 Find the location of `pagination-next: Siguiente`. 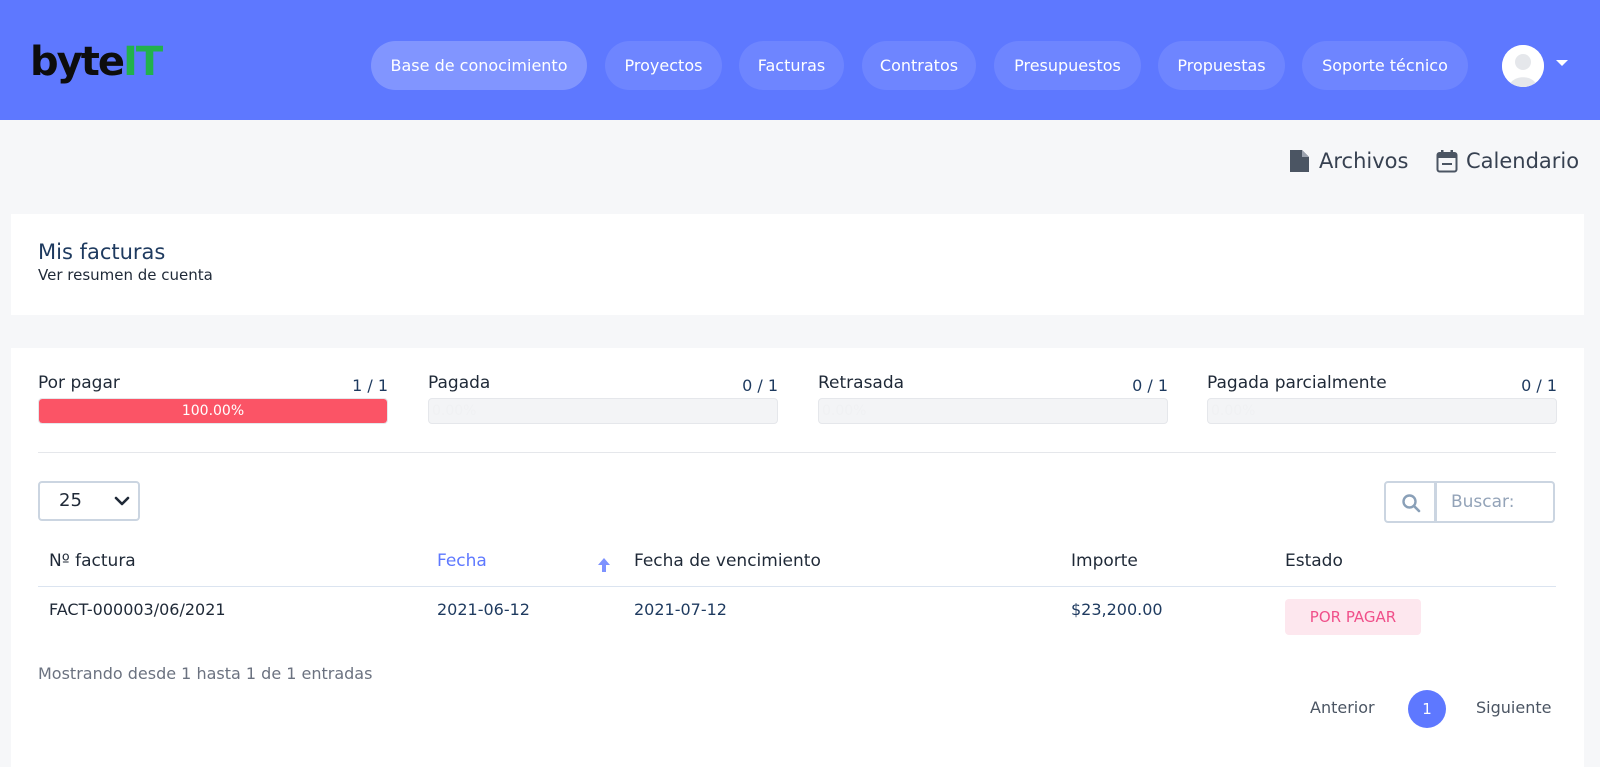

pagination-next: Siguiente is located at coordinates (1513, 708).